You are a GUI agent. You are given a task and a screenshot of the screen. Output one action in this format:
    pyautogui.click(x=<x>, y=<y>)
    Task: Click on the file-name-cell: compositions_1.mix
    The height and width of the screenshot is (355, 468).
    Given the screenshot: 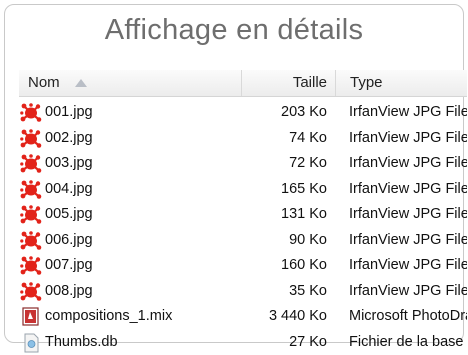 What is the action you would take?
    pyautogui.click(x=130, y=316)
    